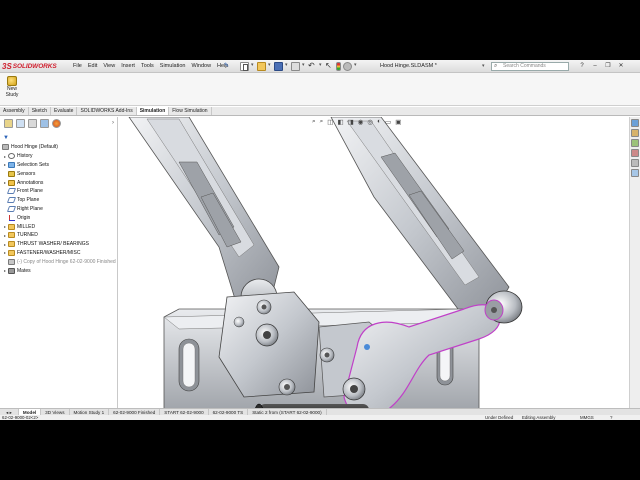 The height and width of the screenshot is (480, 640). I want to click on tab-solidworks-add-ins: SOLIDWORKS Add-Ins, so click(107, 111).